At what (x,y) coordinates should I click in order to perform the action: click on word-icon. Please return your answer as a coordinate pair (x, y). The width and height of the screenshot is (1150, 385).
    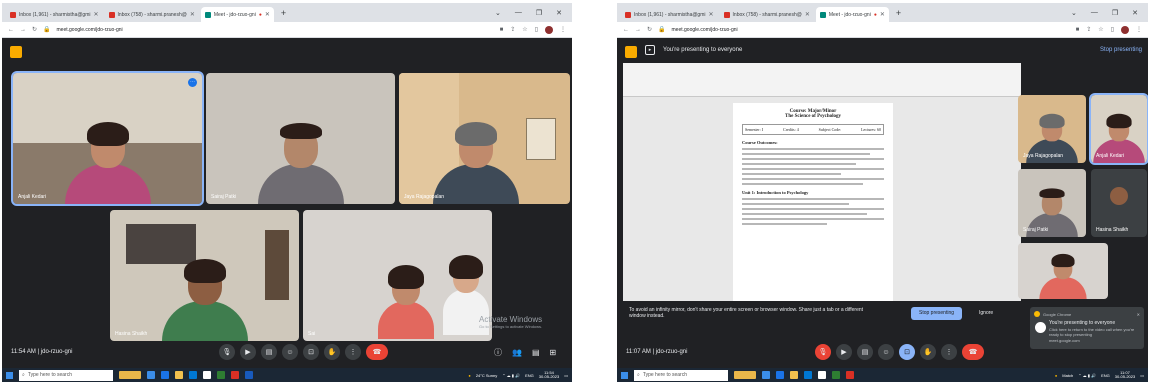
    Looking at the image, I should click on (249, 375).